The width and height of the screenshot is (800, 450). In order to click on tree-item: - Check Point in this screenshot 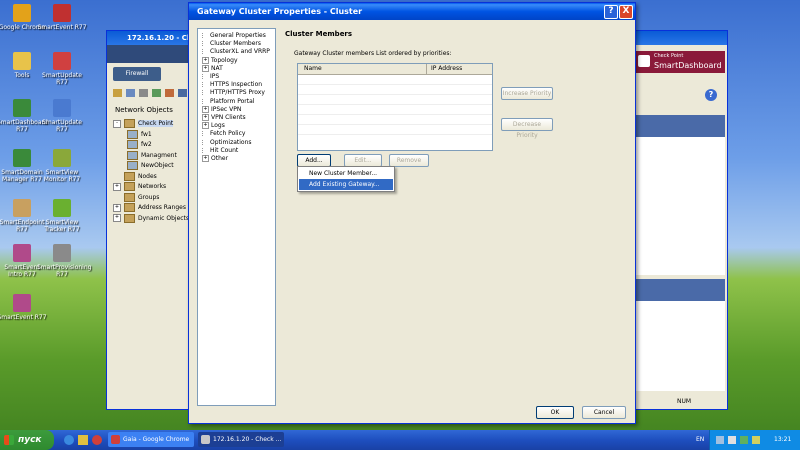, I will do `click(143, 124)`.